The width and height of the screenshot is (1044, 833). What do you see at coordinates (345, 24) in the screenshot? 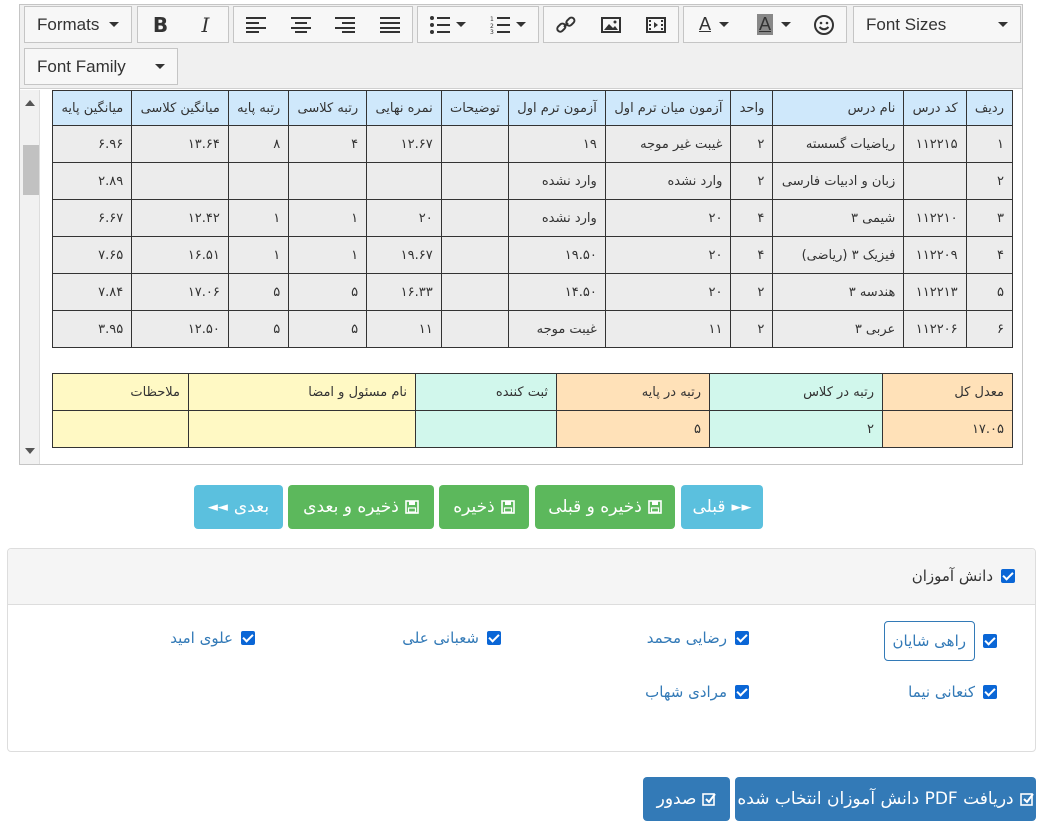
I see `align-right-icon` at bounding box center [345, 24].